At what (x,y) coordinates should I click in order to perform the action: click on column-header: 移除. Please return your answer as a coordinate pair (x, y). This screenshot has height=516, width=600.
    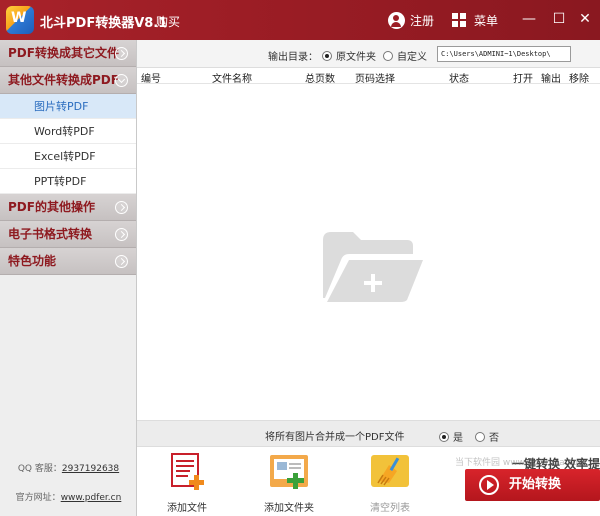
    Looking at the image, I should click on (579, 79).